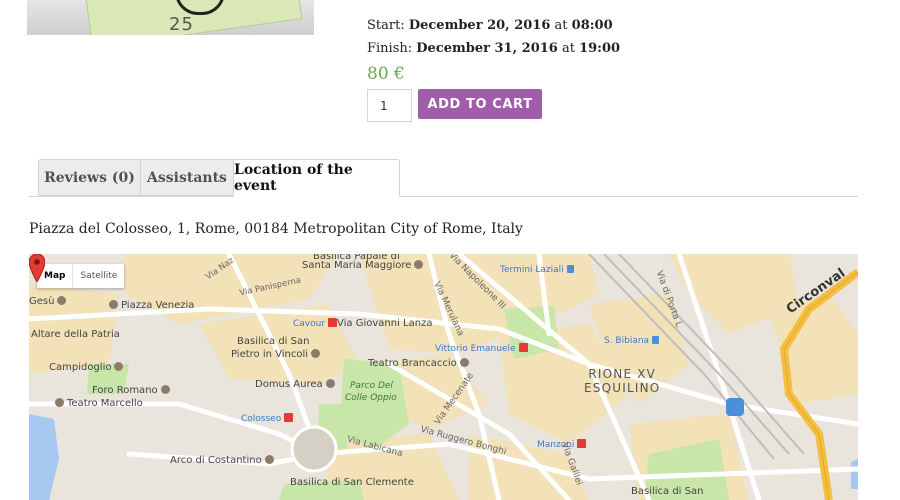 The image size is (900, 500). What do you see at coordinates (480, 104) in the screenshot?
I see `add-to-cart-button: ADD TO CART` at bounding box center [480, 104].